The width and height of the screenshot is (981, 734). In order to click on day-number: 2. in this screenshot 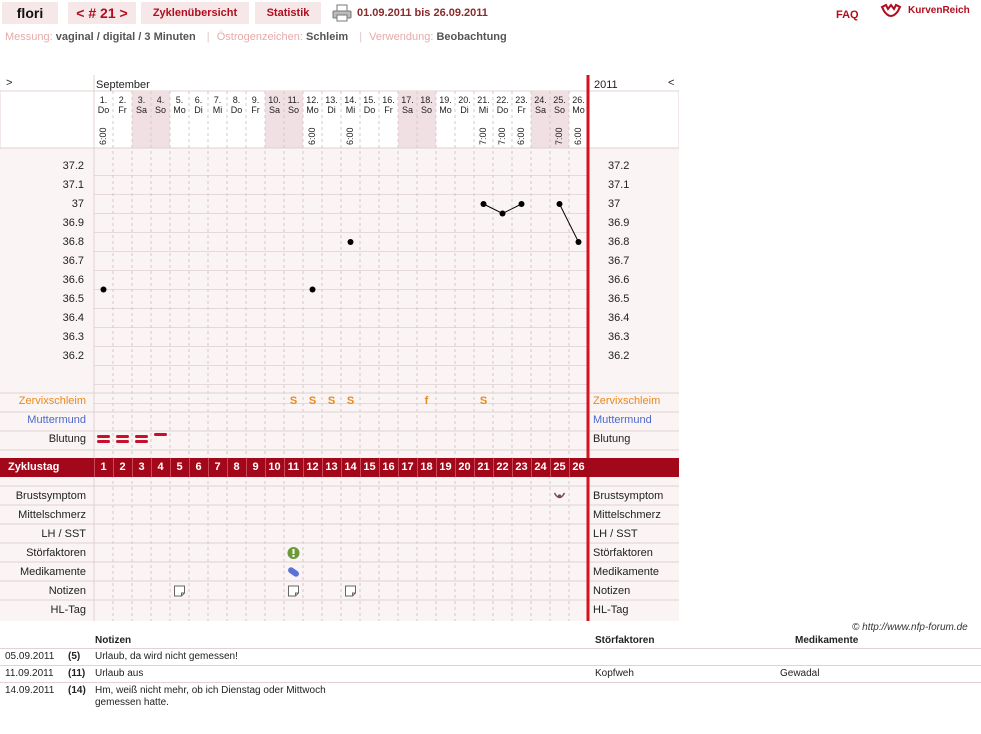, I will do `click(122, 100)`.